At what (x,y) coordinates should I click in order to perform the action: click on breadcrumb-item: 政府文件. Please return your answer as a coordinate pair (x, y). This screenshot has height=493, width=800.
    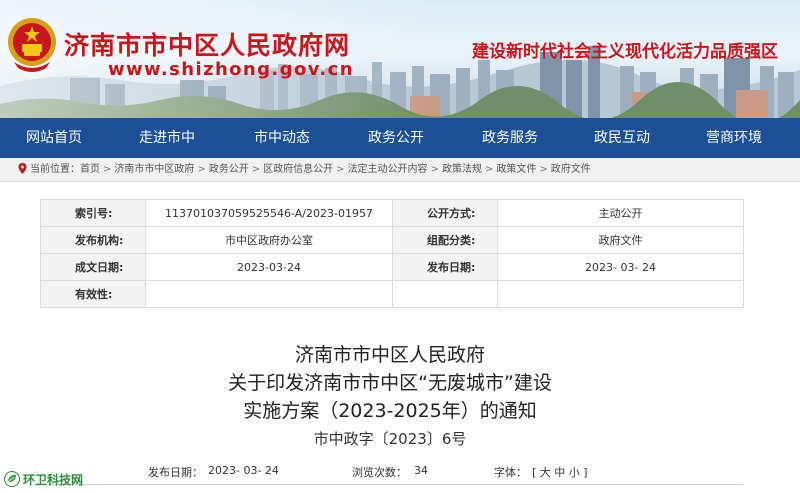
    Looking at the image, I should click on (571, 169).